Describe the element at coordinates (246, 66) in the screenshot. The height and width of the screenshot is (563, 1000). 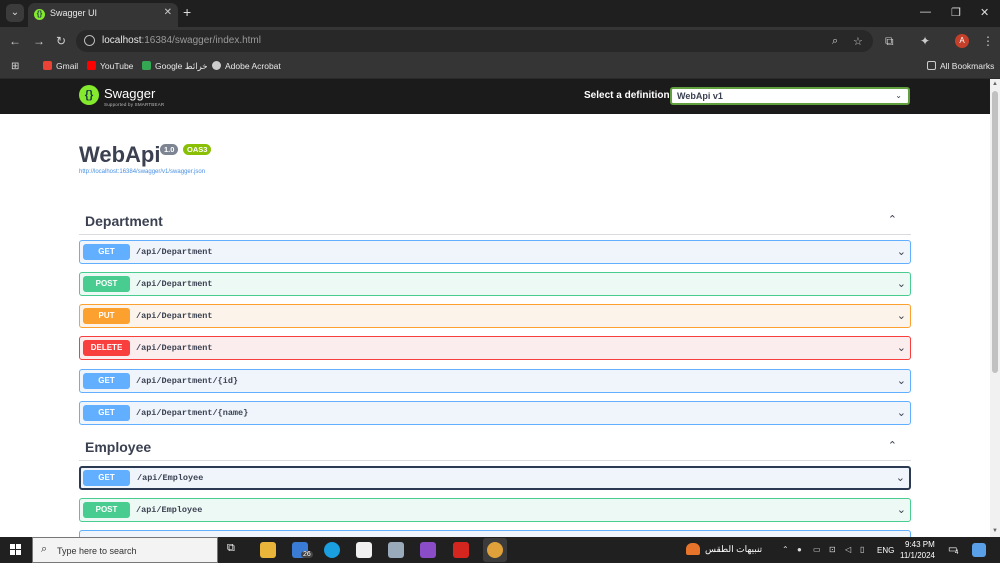
I see `bookmark-adobe-acrobat: Adobe Acrobat` at that location.